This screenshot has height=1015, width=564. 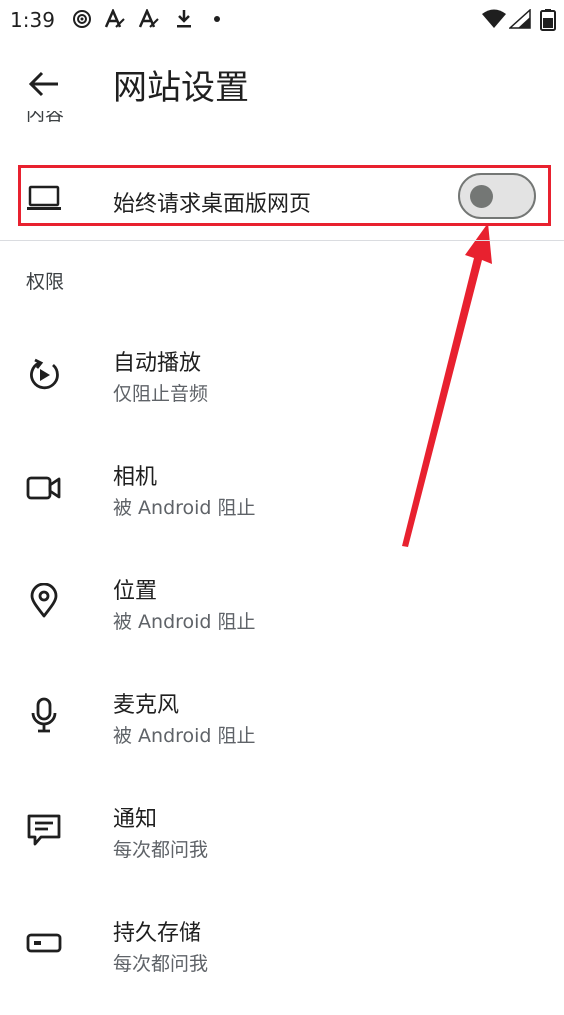 I want to click on permission-title: 自动播放, so click(x=157, y=363).